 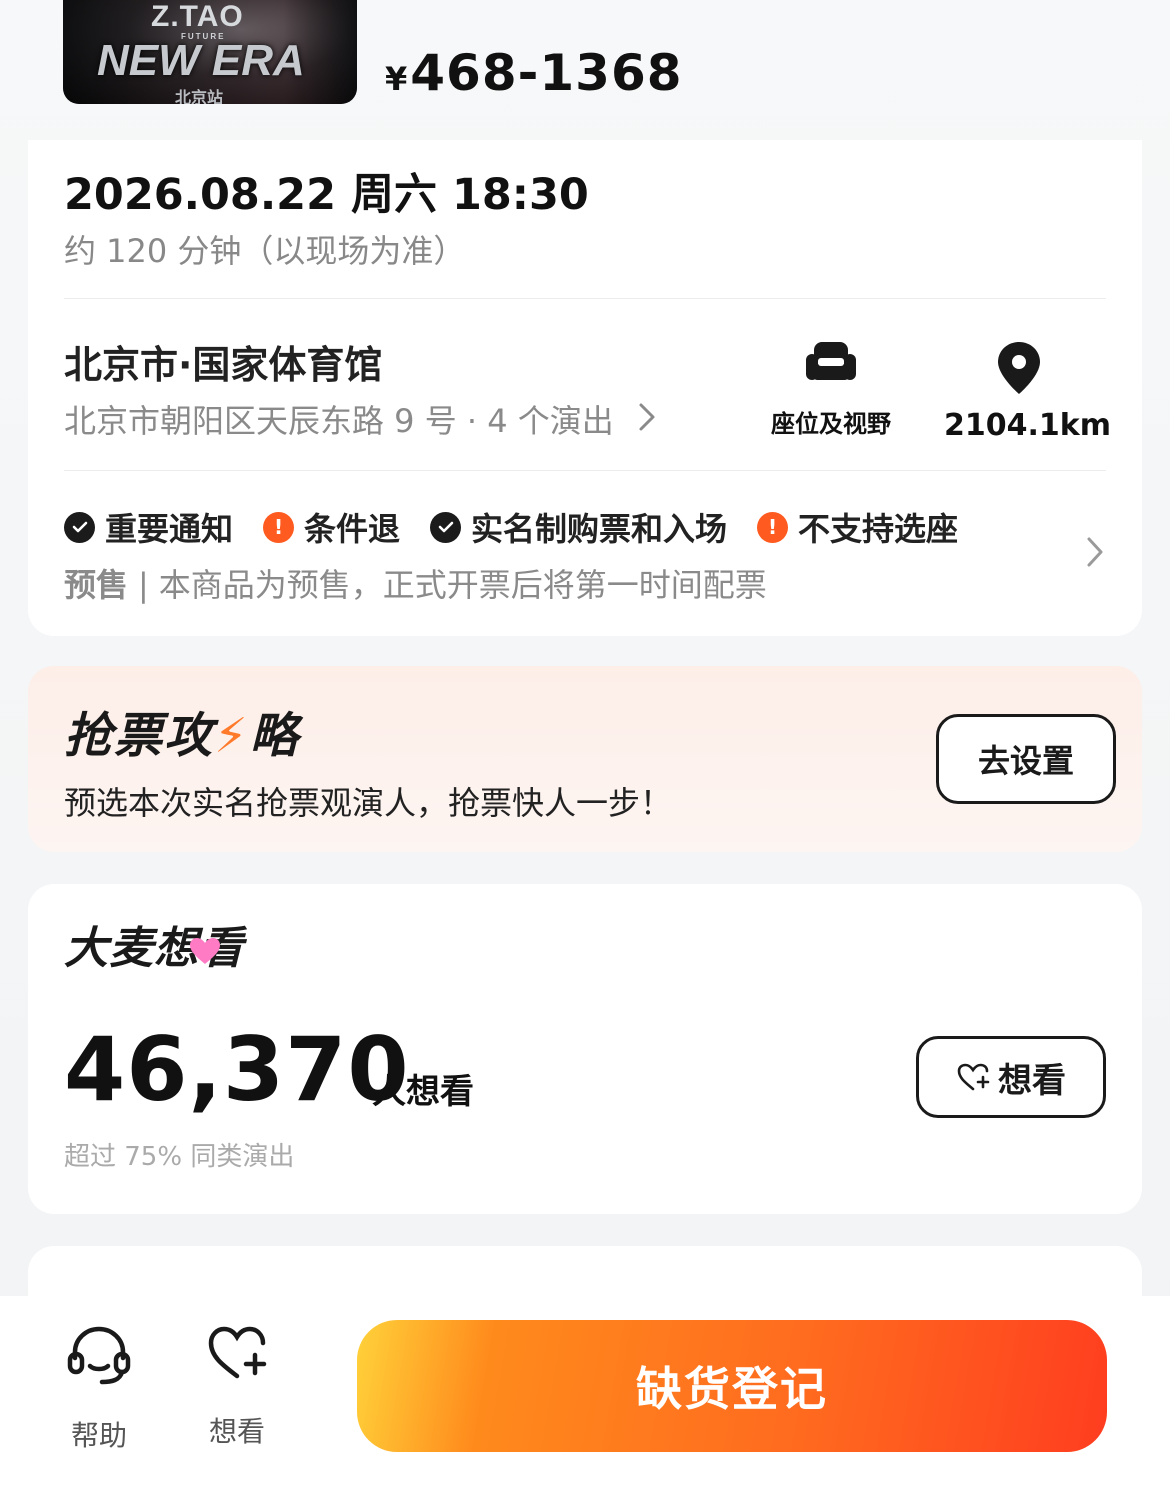 What do you see at coordinates (96, 585) in the screenshot?
I see `presale-tag: 预售` at bounding box center [96, 585].